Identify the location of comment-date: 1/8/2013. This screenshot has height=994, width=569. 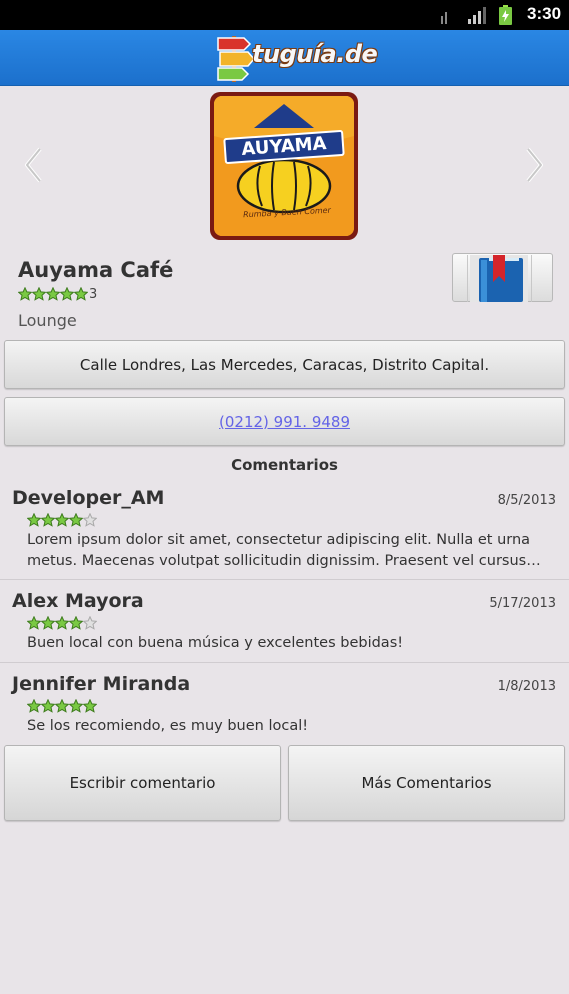
(526, 686).